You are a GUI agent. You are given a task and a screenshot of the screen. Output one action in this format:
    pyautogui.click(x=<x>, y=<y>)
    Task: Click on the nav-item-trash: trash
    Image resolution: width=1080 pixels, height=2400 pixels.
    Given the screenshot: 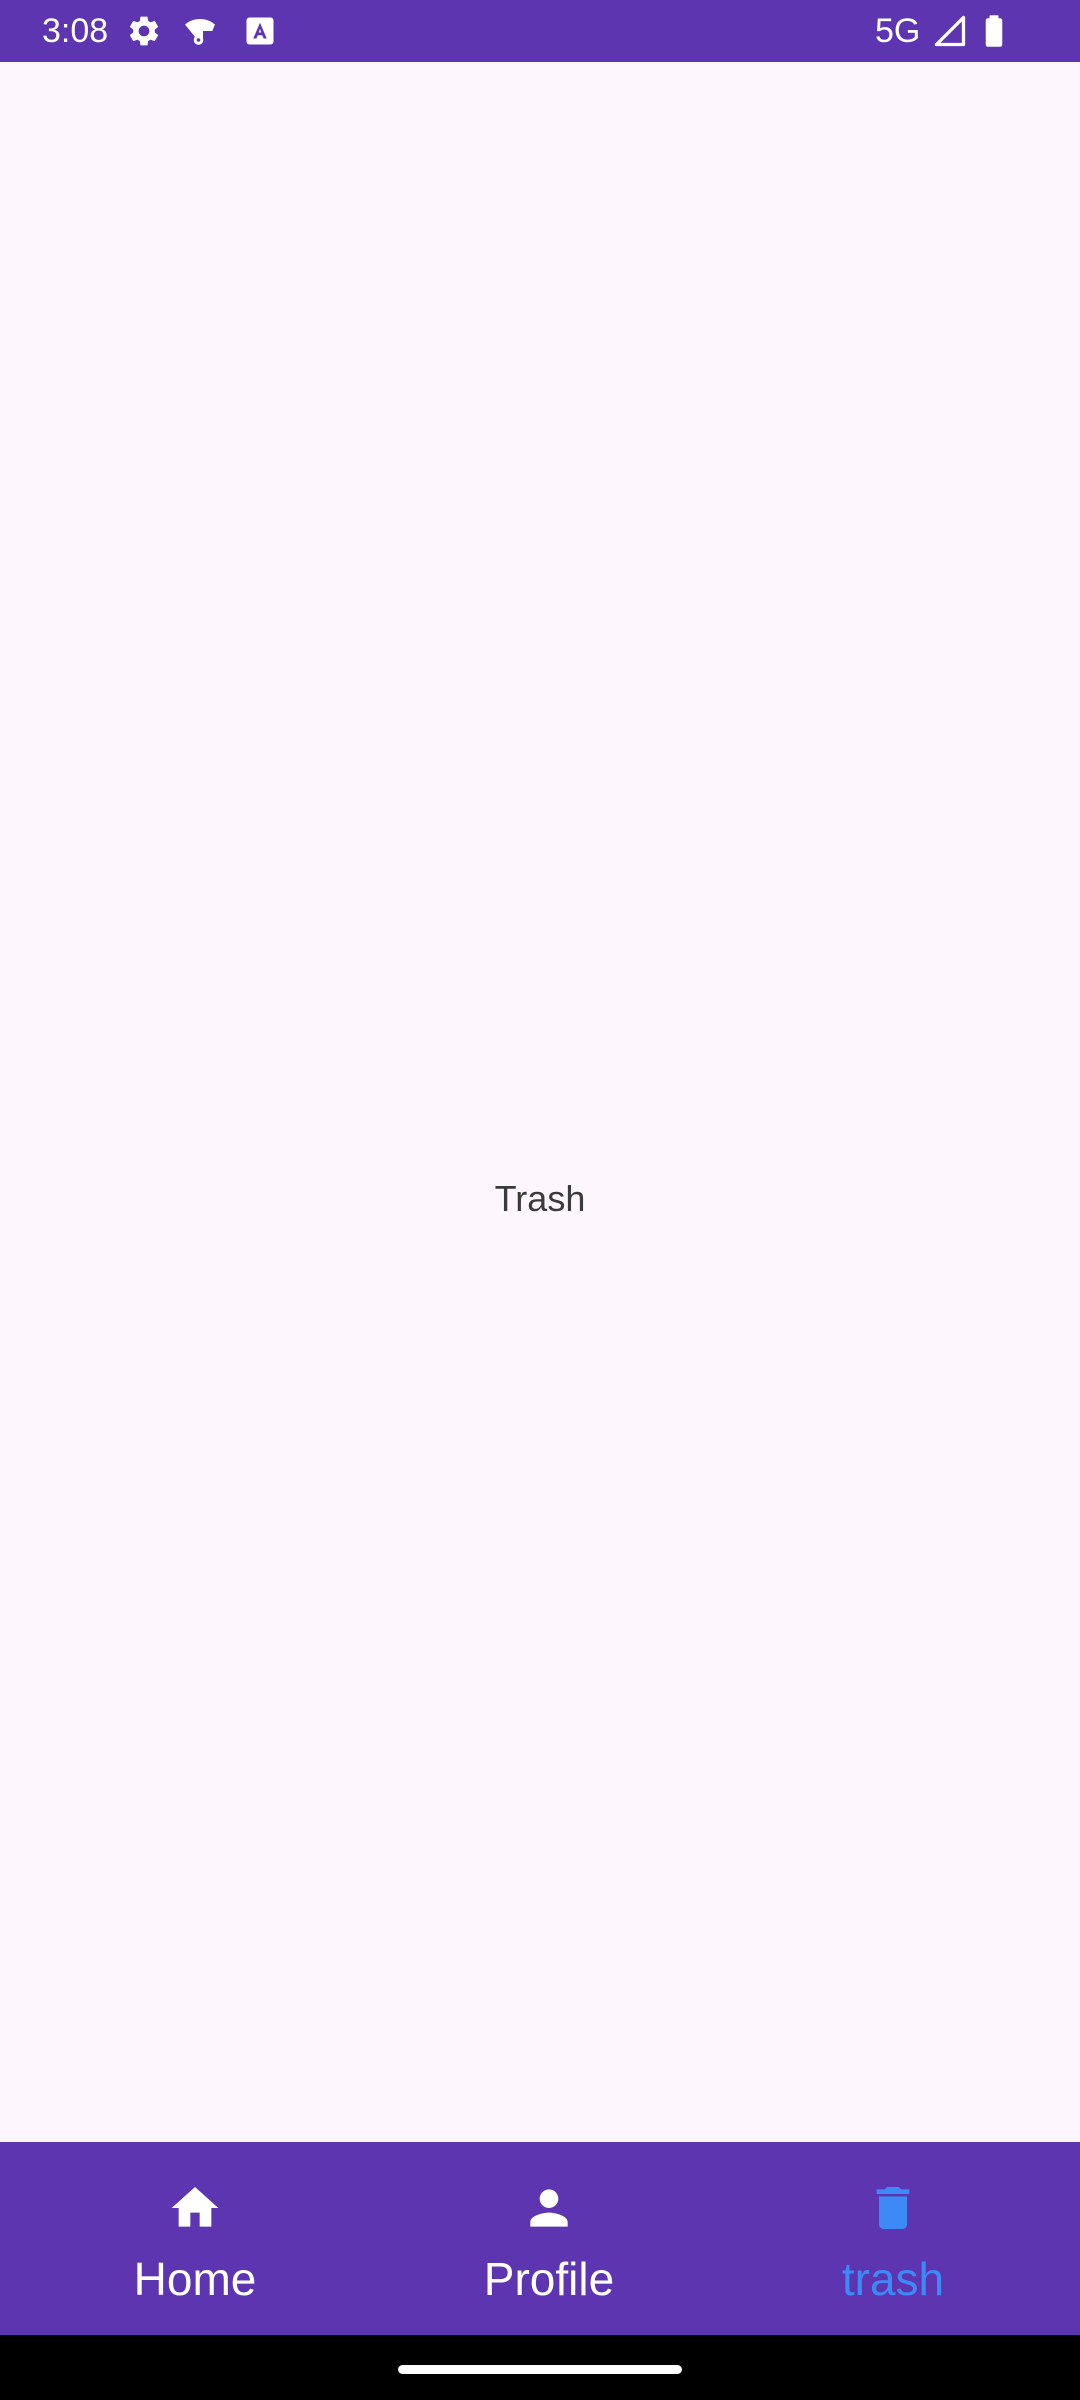 What is the action you would take?
    pyautogui.click(x=893, y=2238)
    